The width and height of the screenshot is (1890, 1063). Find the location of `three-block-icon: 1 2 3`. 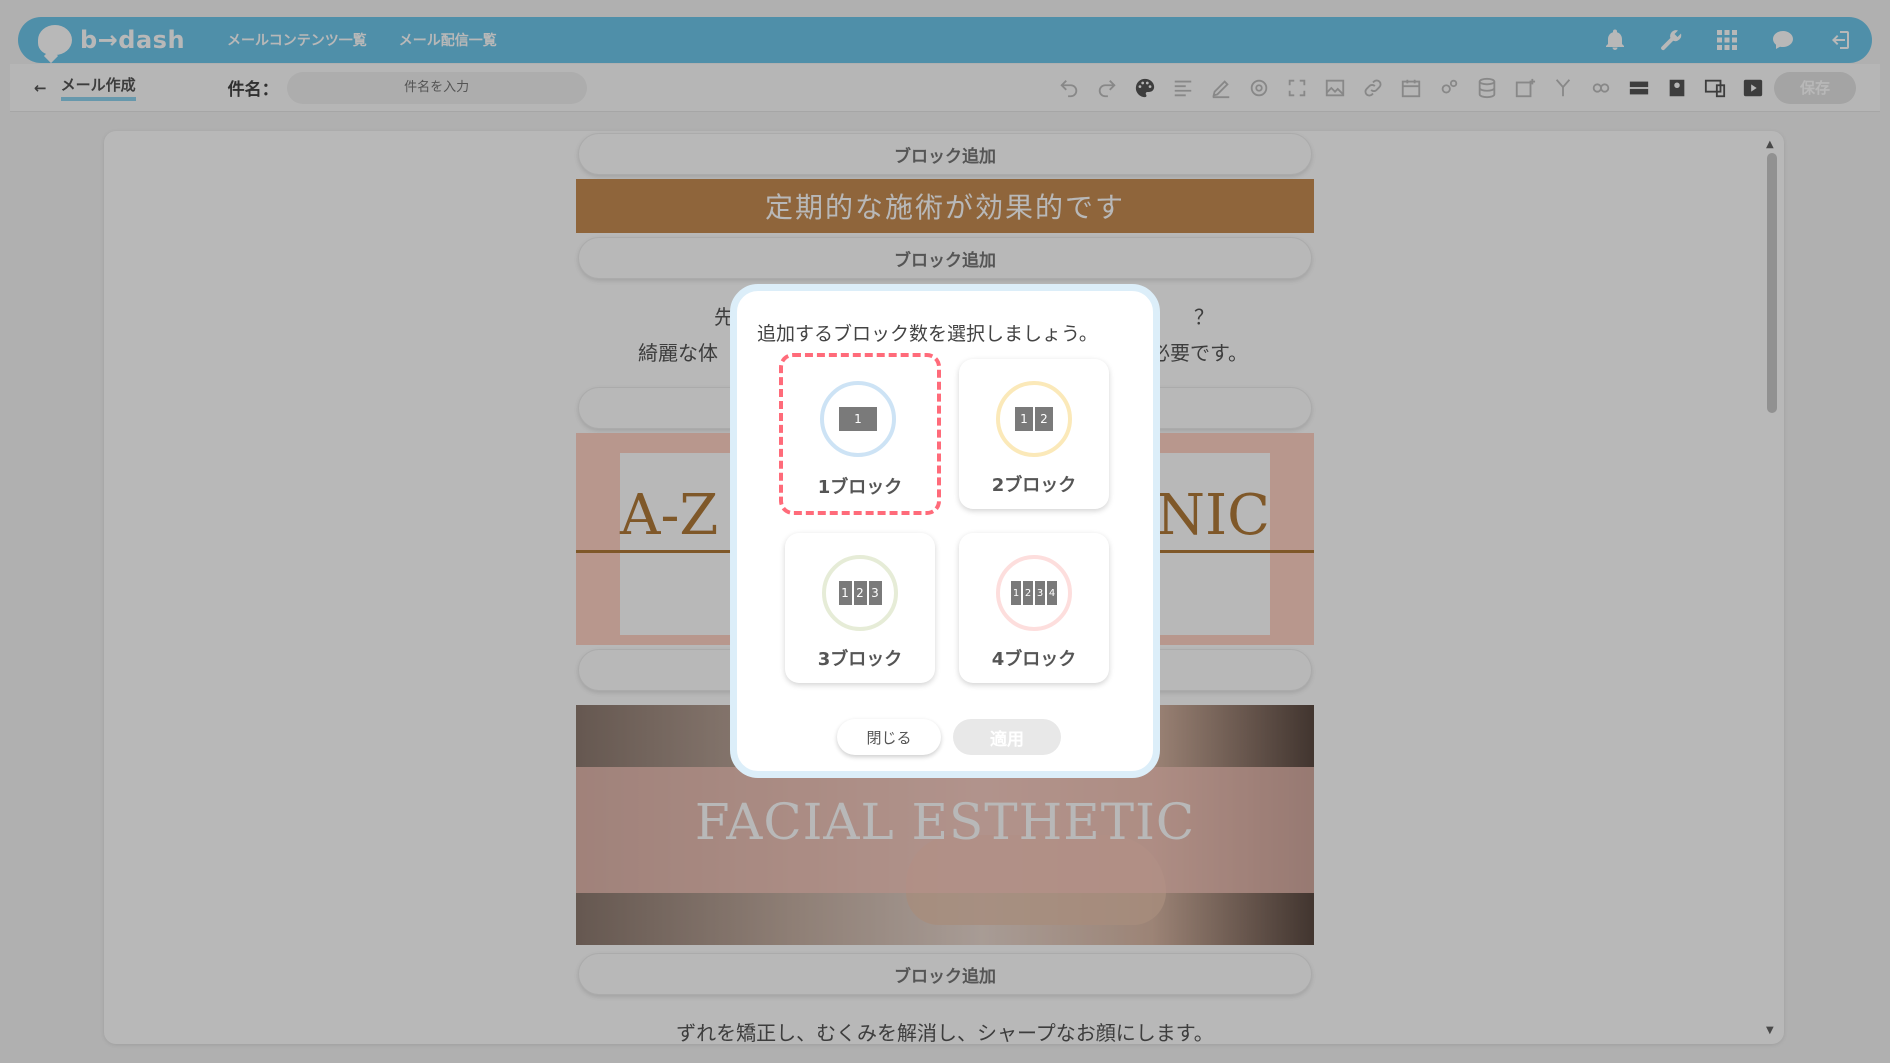

three-block-icon: 1 2 3 is located at coordinates (860, 593).